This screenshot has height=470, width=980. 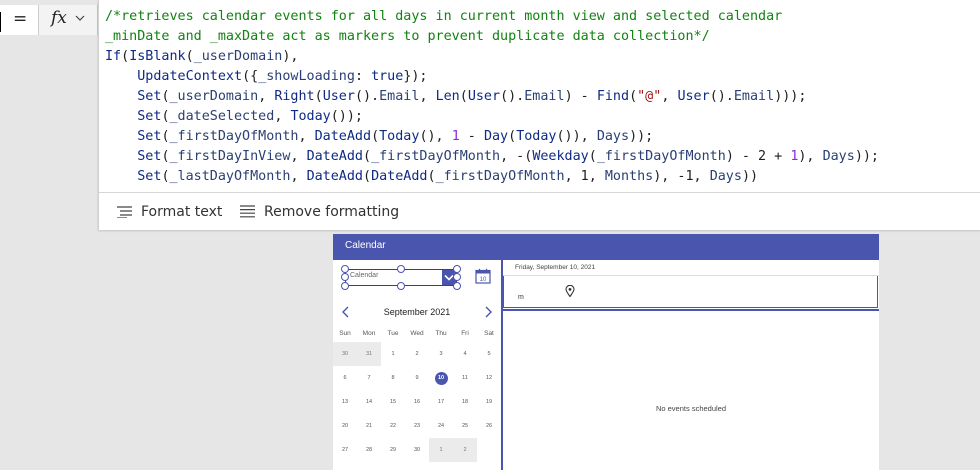 What do you see at coordinates (68, 20) in the screenshot?
I see `fx-button: fx` at bounding box center [68, 20].